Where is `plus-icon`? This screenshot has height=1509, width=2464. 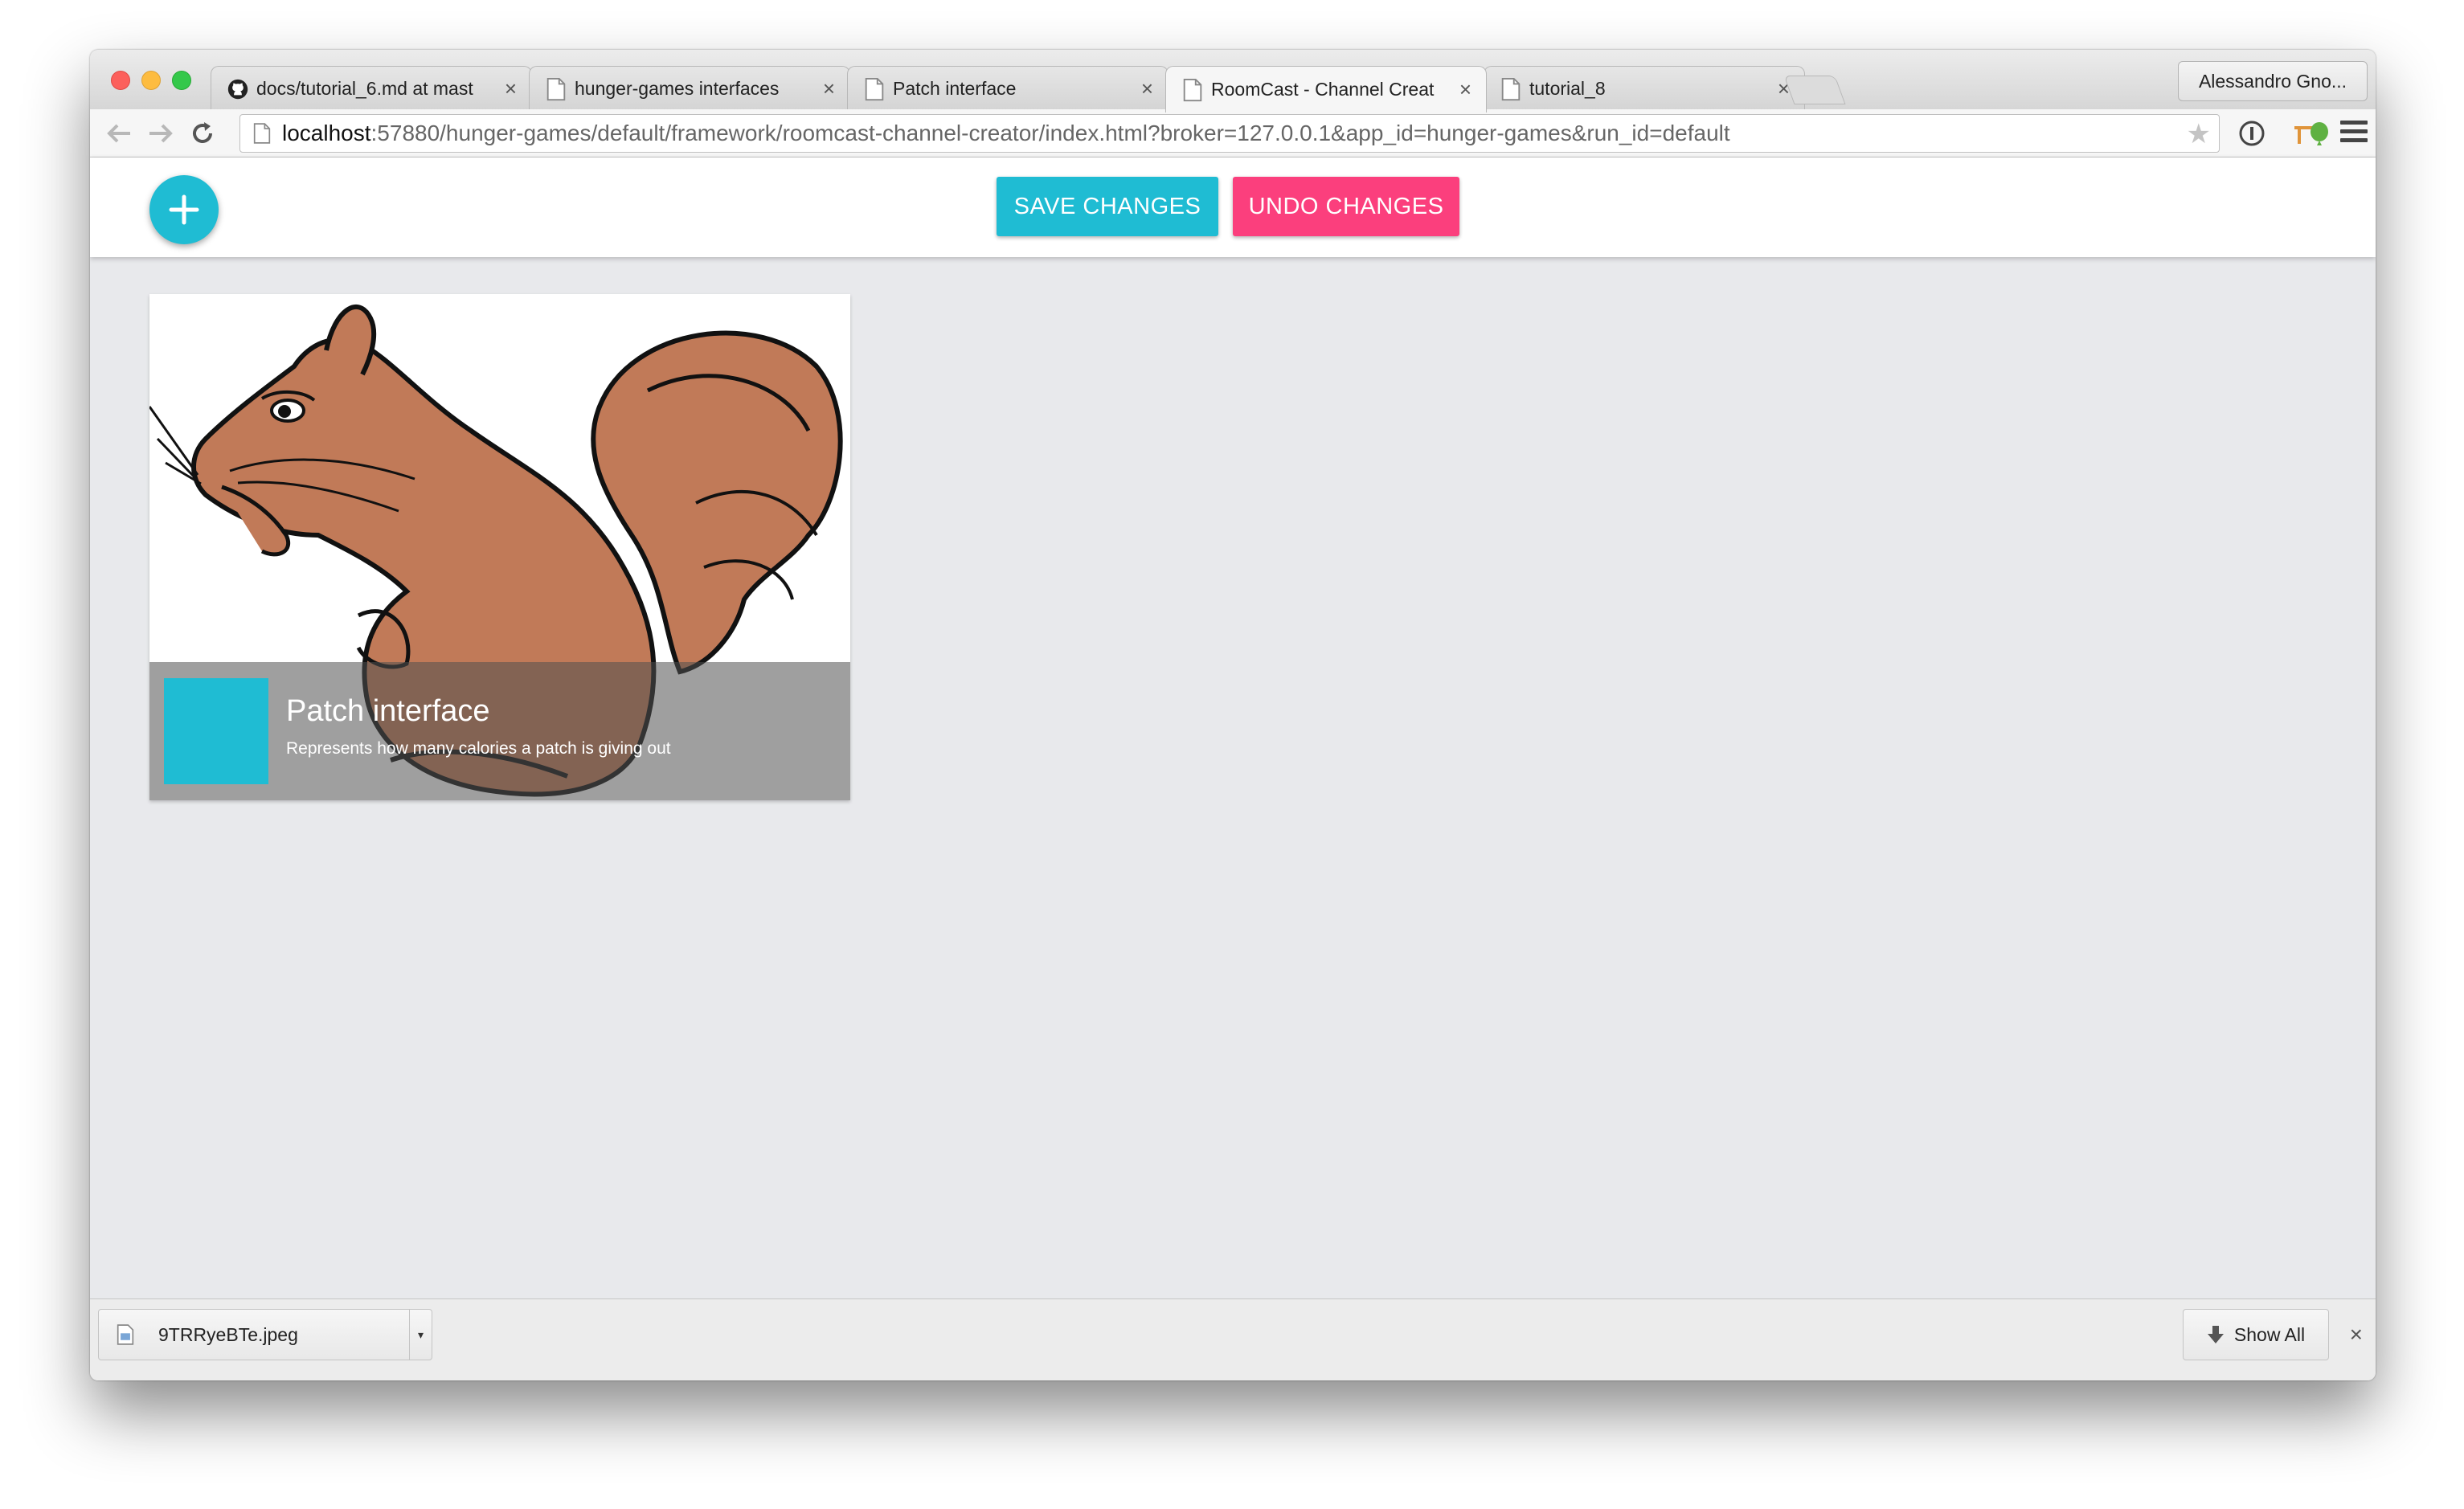
plus-icon is located at coordinates (184, 209).